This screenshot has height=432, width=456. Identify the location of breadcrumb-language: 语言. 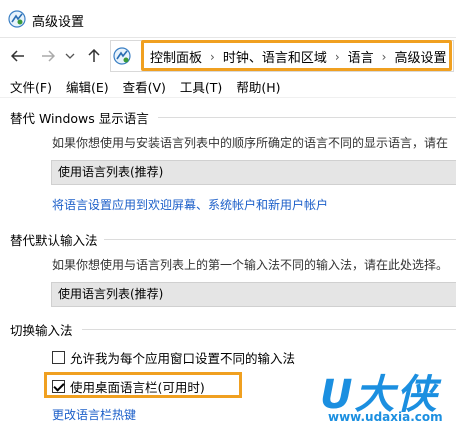
(361, 56).